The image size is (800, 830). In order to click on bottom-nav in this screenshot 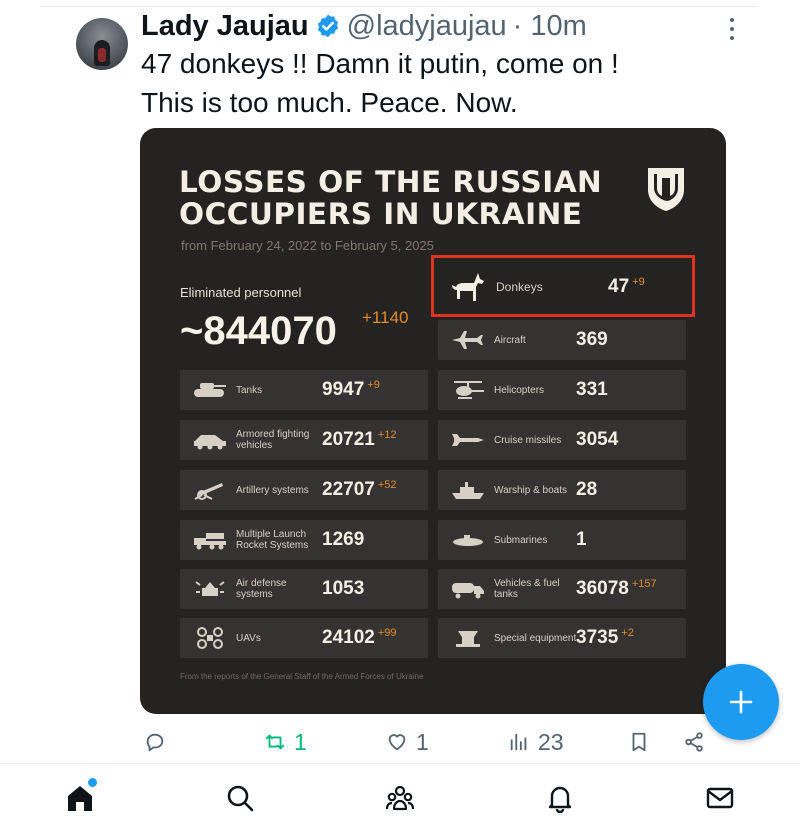, I will do `click(400, 797)`.